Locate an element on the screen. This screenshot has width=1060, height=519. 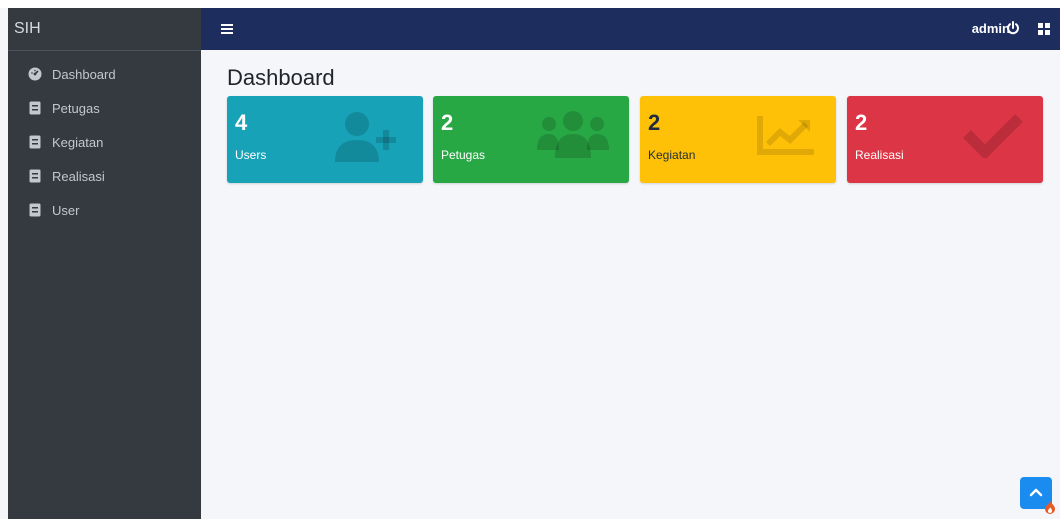
sidebar-item-label: User is located at coordinates (66, 210).